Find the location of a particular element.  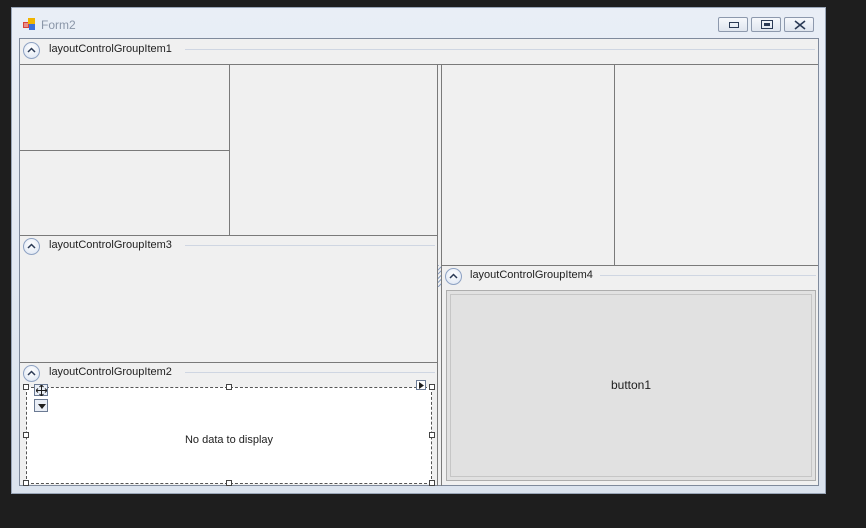

group4-title: layoutControlGroupItem4 is located at coordinates (531, 275).